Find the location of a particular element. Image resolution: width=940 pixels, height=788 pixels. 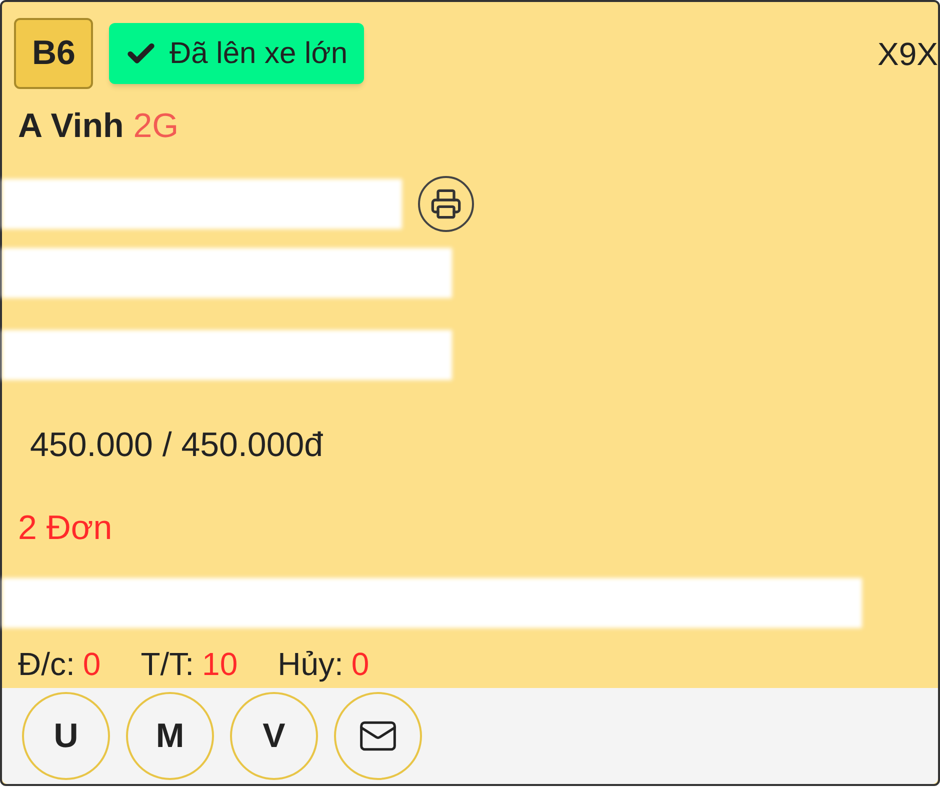

letter-button: M is located at coordinates (170, 736).